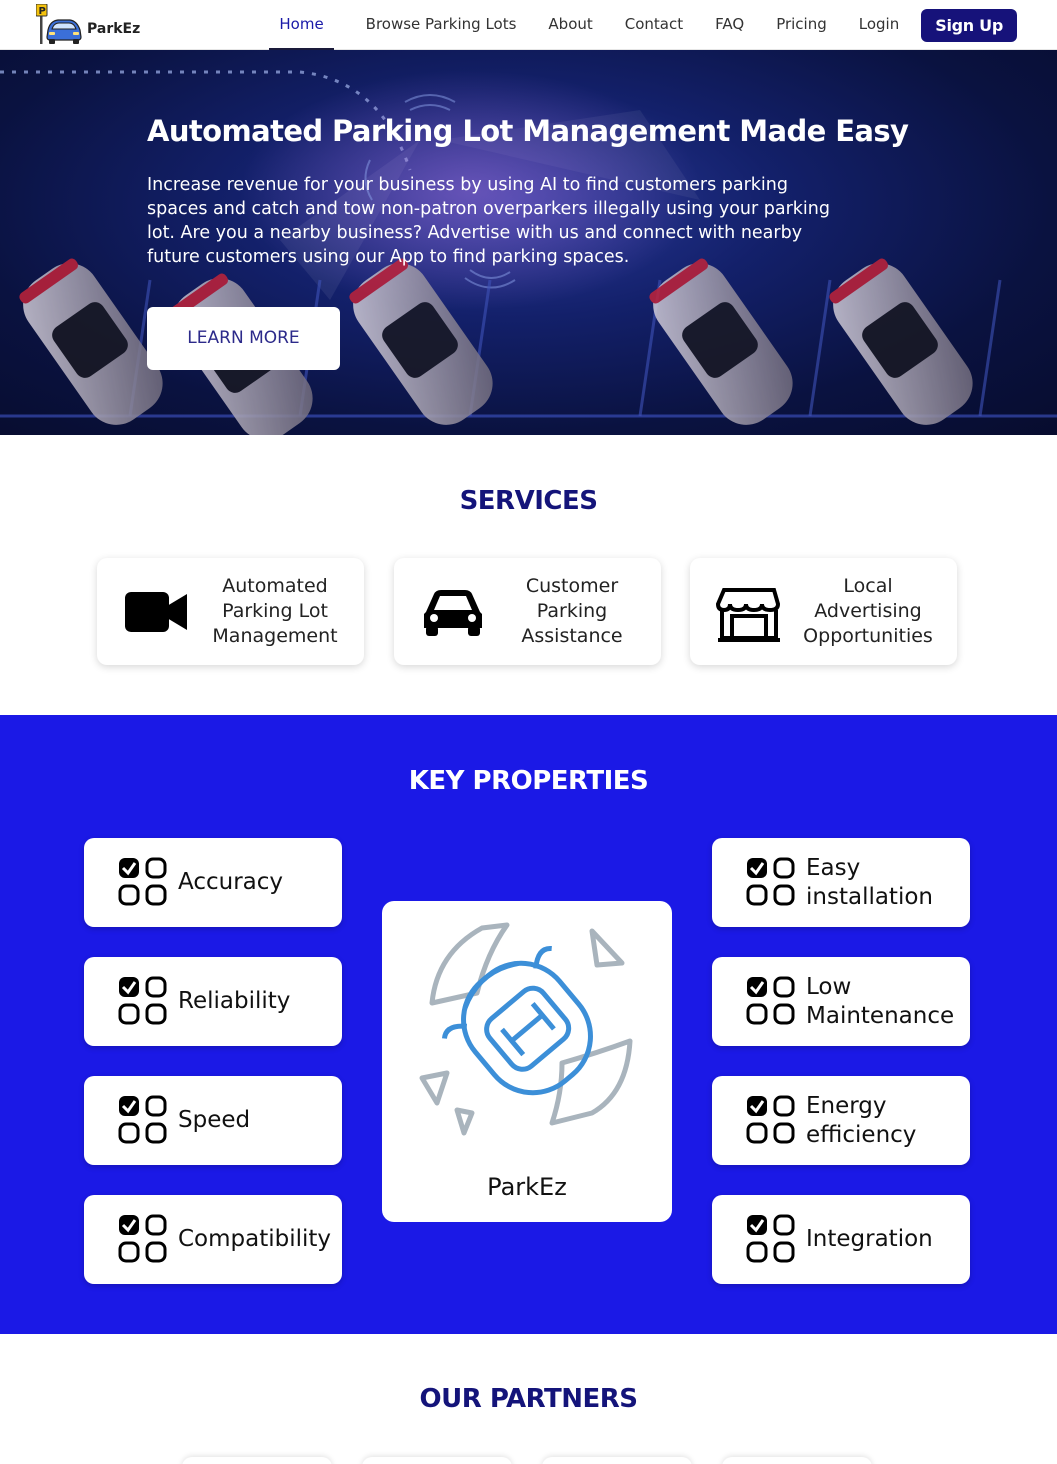  Describe the element at coordinates (748, 612) in the screenshot. I see `store-icon` at that location.